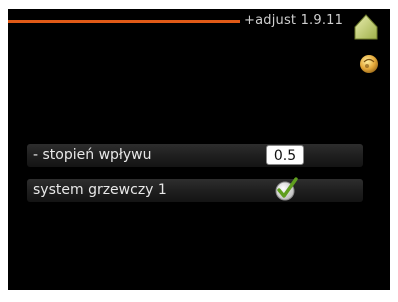 The image size is (398, 302). Describe the element at coordinates (369, 64) in the screenshot. I see `sun-icon` at that location.